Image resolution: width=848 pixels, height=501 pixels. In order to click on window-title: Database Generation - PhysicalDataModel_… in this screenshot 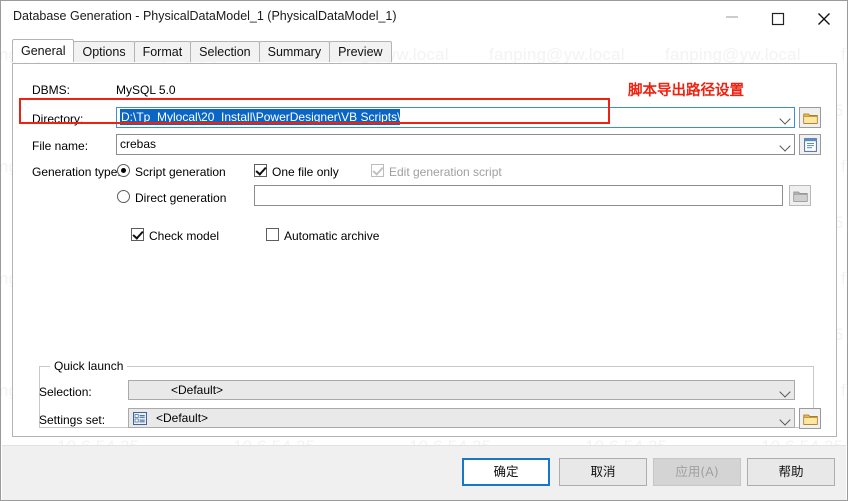, I will do `click(205, 16)`.